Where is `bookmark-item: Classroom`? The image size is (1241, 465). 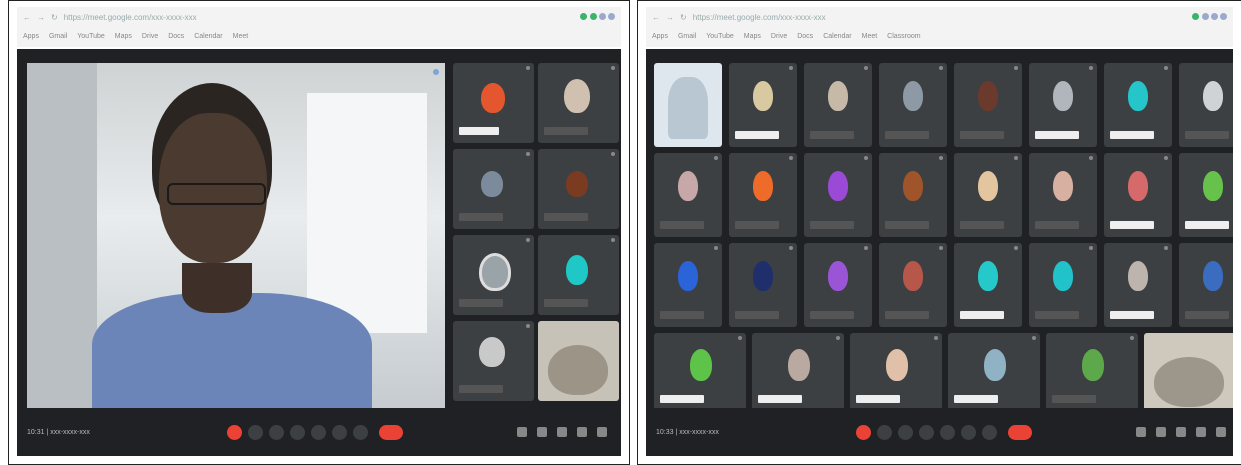
bookmark-item: Classroom is located at coordinates (903, 36).